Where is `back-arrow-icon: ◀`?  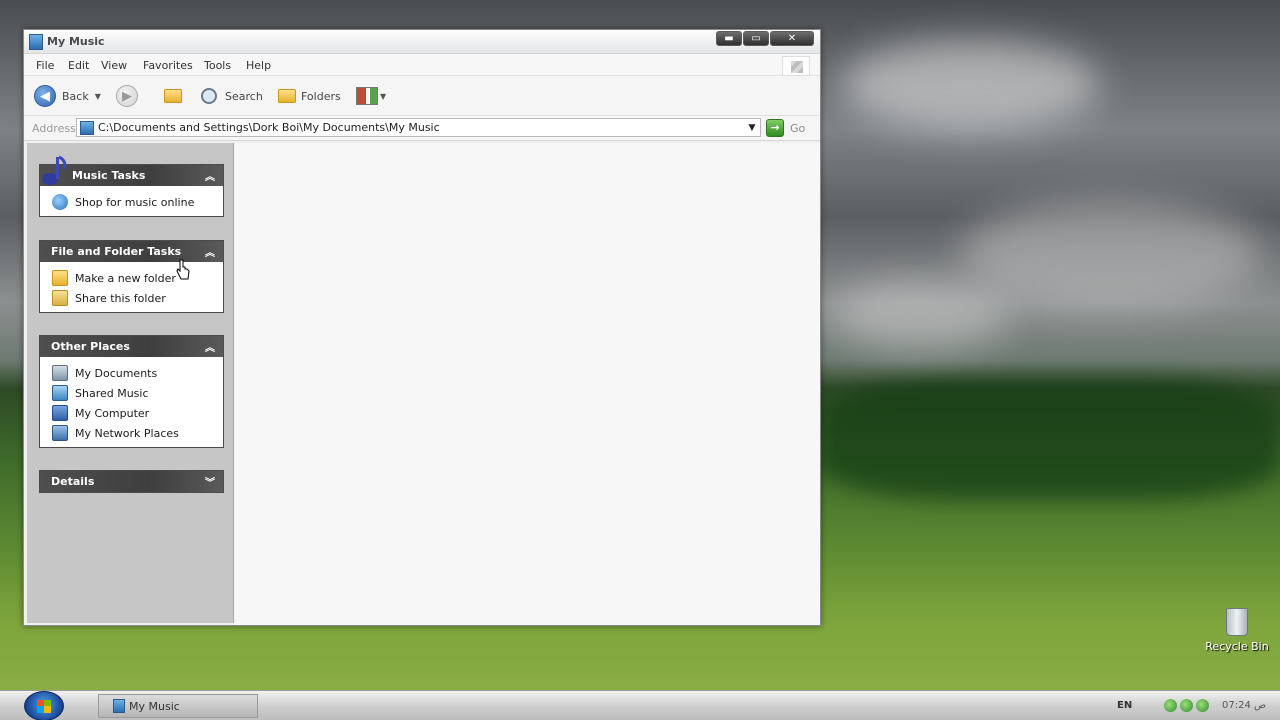 back-arrow-icon: ◀ is located at coordinates (45, 96).